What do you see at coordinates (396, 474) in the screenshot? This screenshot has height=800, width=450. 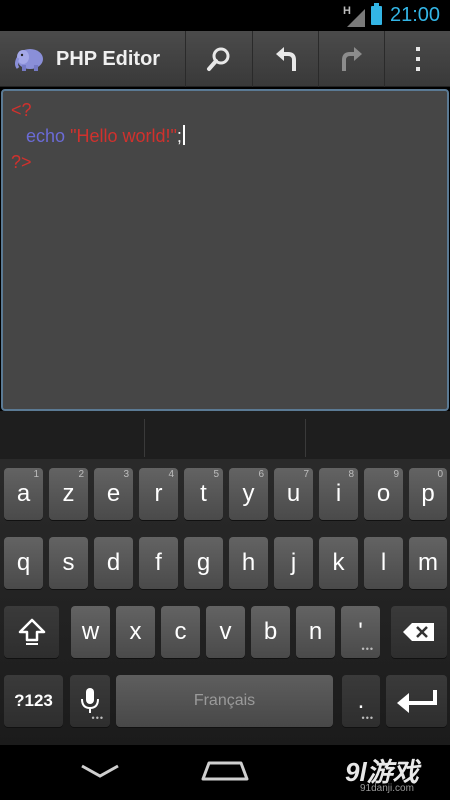 I see `key-hint: 9` at bounding box center [396, 474].